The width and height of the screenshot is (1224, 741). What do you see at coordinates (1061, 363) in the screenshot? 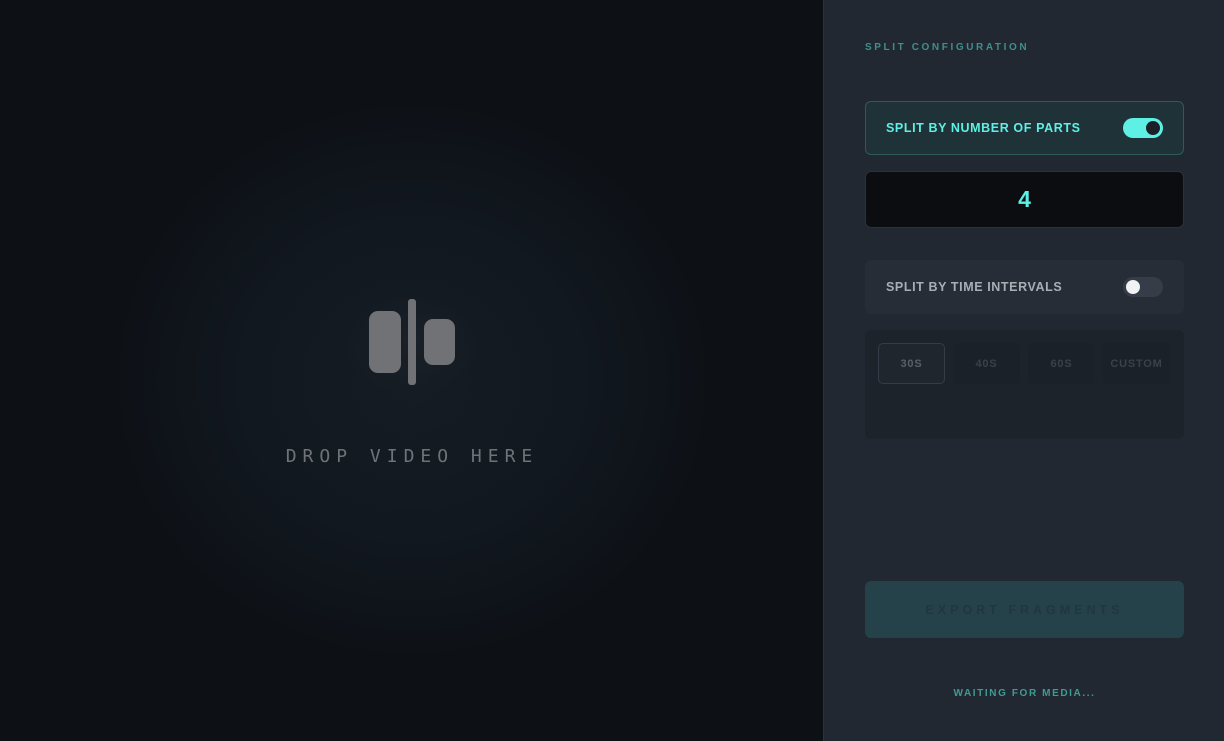
I see `interval-option-60s: 60S` at bounding box center [1061, 363].